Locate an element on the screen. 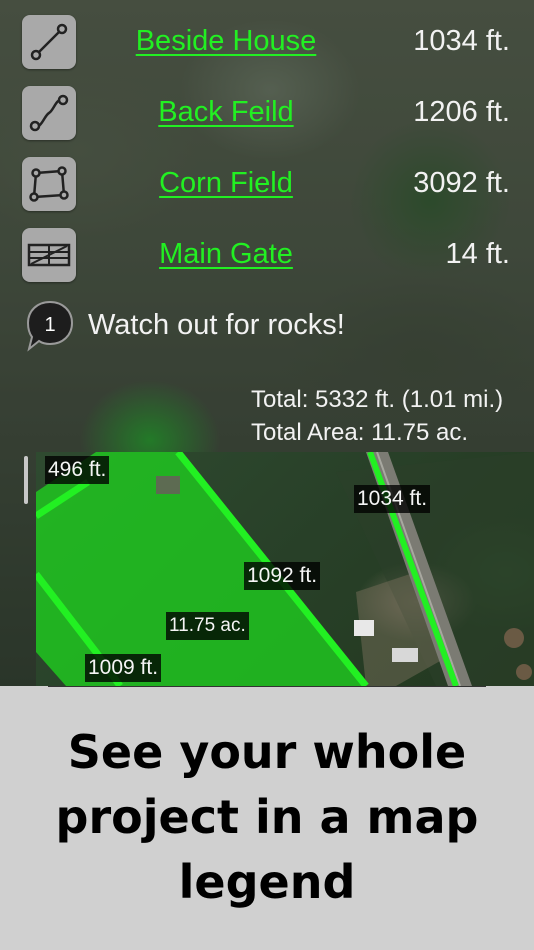 This screenshot has height=950, width=534. area-tool-icon is located at coordinates (49, 184).